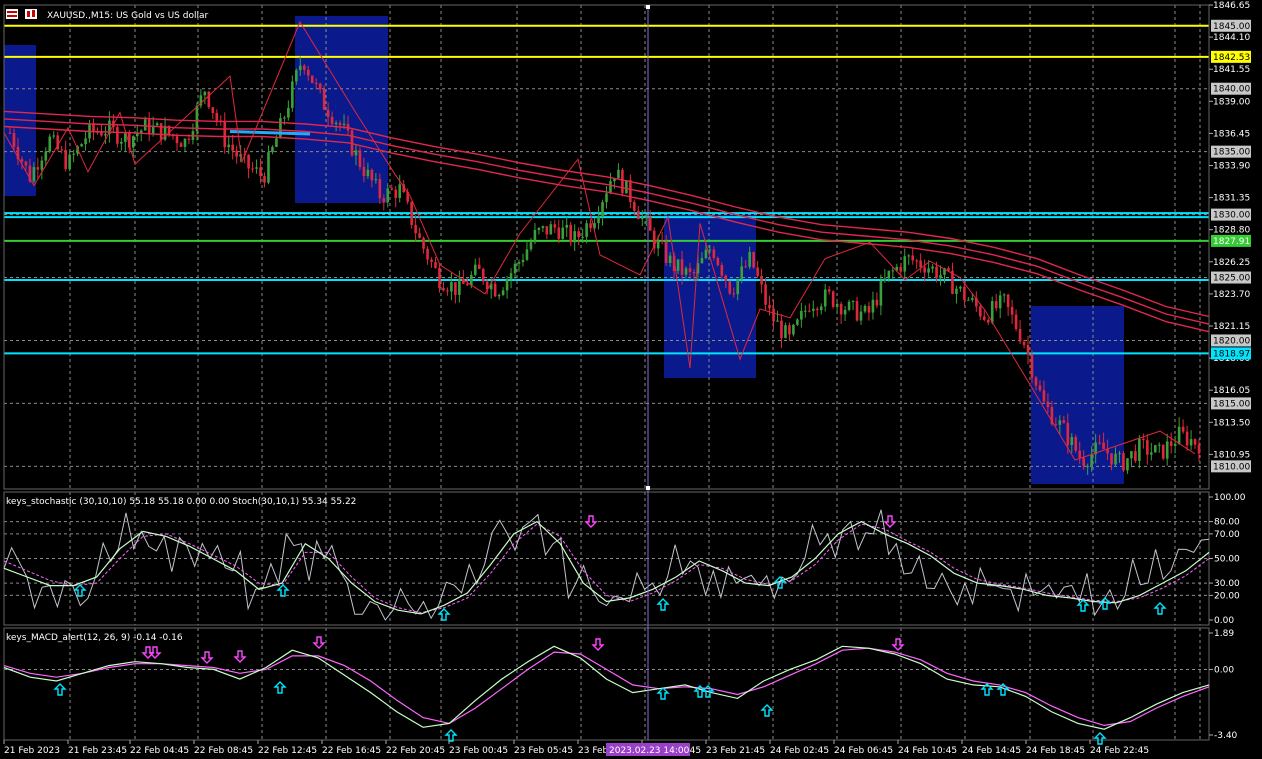 Image resolution: width=1262 pixels, height=759 pixels. What do you see at coordinates (1231, 279) in the screenshot?
I see `level-tag-label: 1825.00` at bounding box center [1231, 279].